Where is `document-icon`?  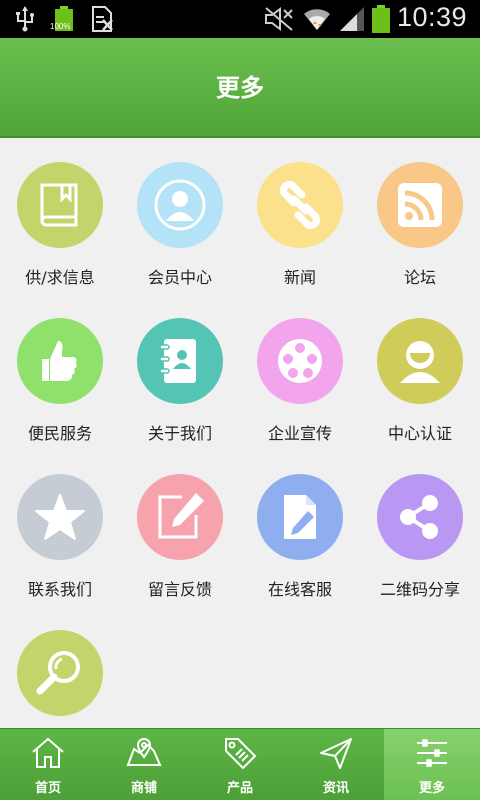
document-icon is located at coordinates (102, 19).